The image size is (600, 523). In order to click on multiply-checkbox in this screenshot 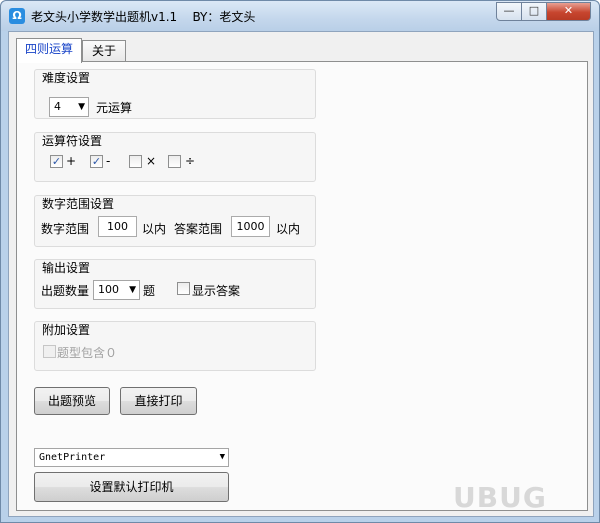, I will do `click(135, 161)`.